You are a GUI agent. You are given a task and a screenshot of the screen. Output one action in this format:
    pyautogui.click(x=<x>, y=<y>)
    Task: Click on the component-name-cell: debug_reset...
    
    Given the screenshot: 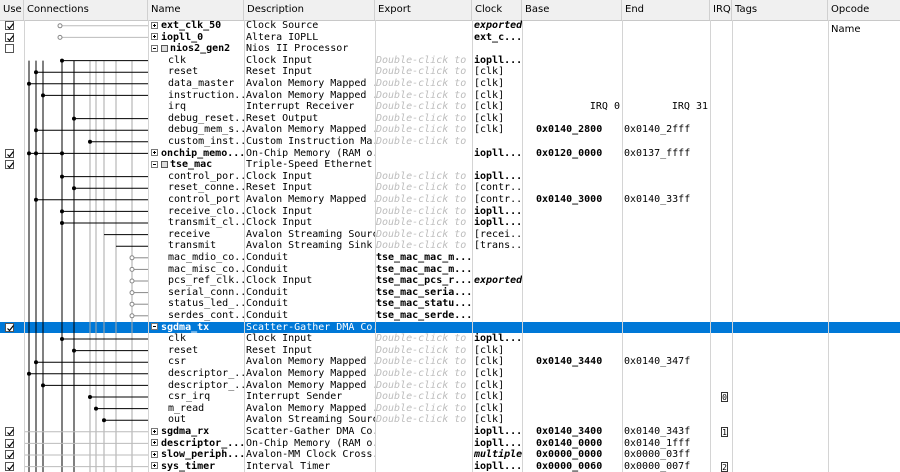 What is the action you would take?
    pyautogui.click(x=207, y=119)
    